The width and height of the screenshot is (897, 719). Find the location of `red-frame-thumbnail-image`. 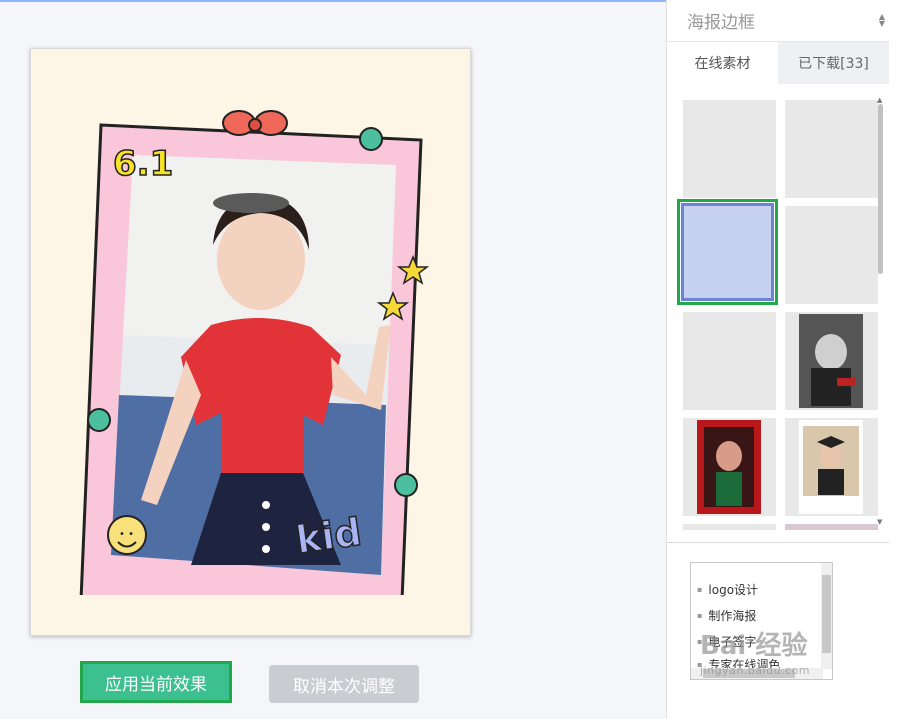

red-frame-thumbnail-image is located at coordinates (729, 467).